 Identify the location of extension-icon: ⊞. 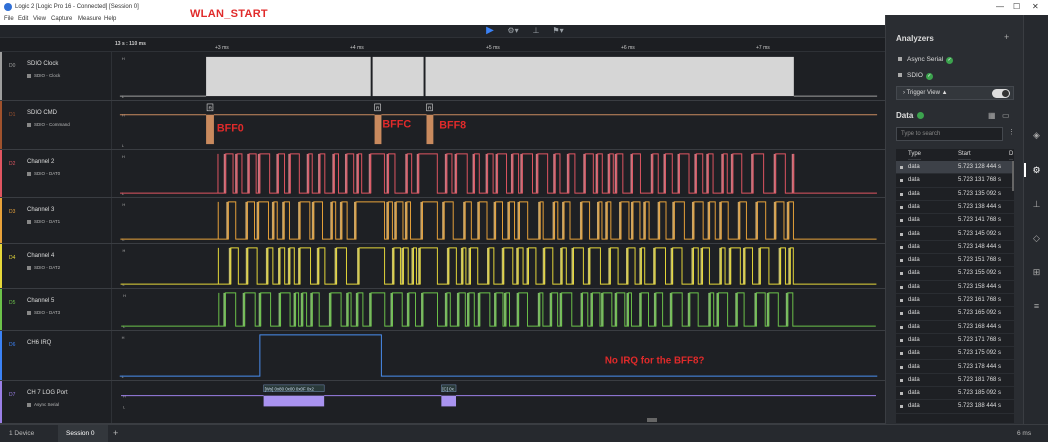
(1036, 272).